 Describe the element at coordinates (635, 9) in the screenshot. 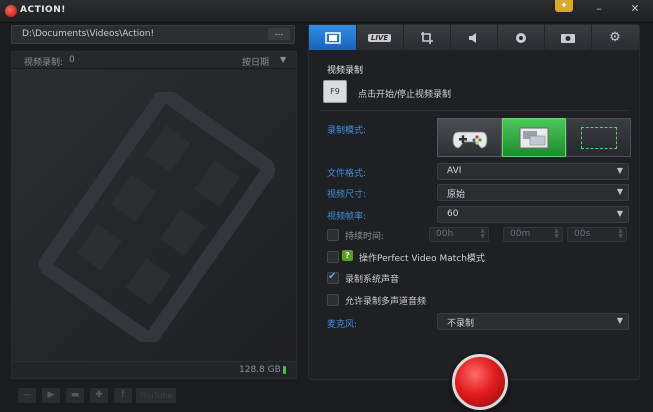

I see `close-button: ✕` at that location.